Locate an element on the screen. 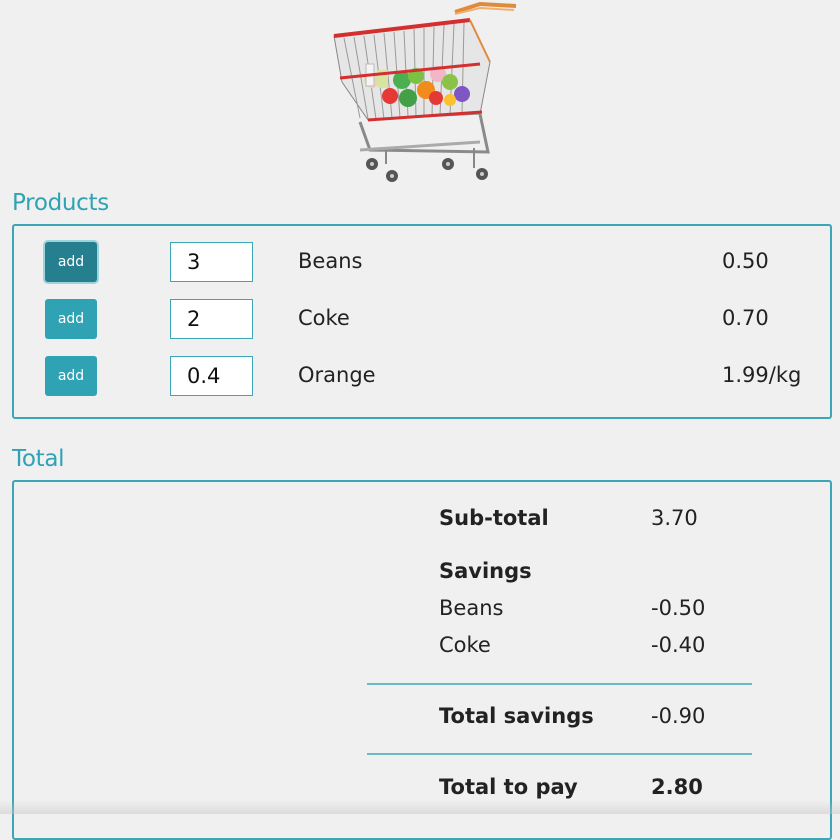 This screenshot has height=840, width=840. savings-item-coke-value: -0.40 is located at coordinates (678, 645).